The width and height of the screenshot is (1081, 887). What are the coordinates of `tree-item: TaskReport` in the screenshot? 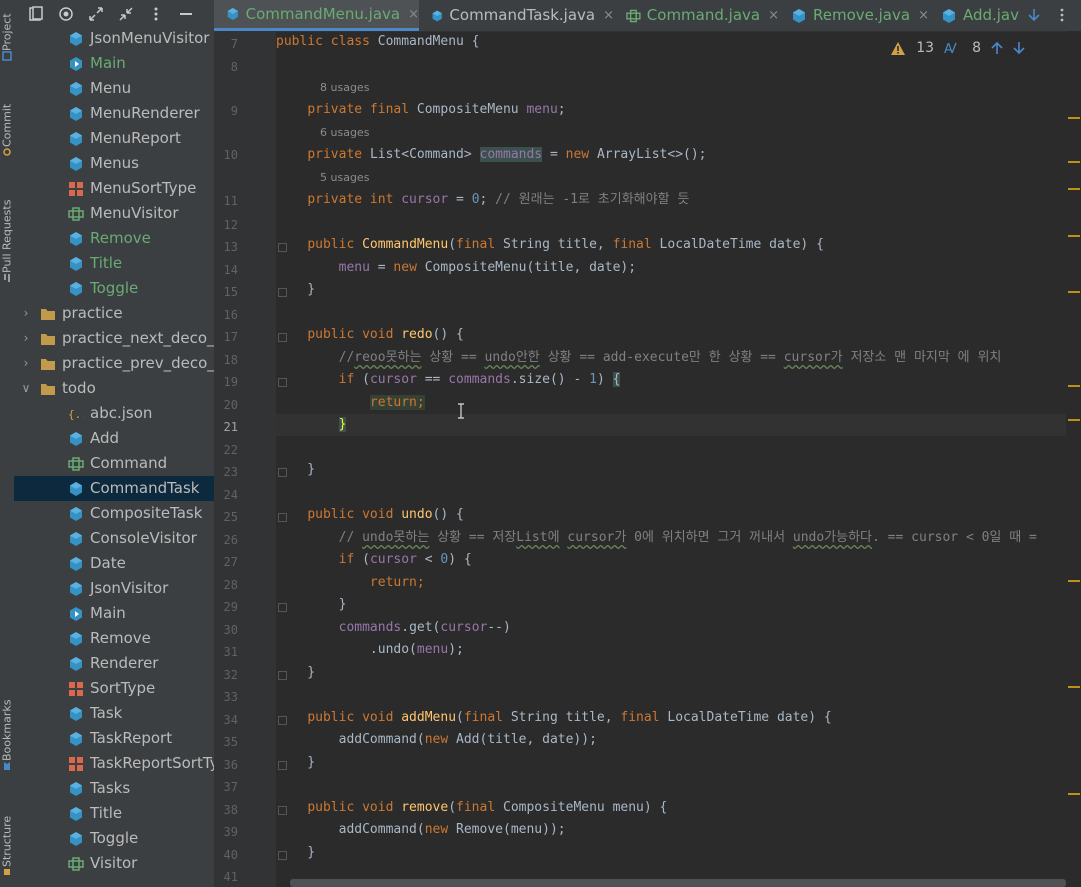 It's located at (114, 738).